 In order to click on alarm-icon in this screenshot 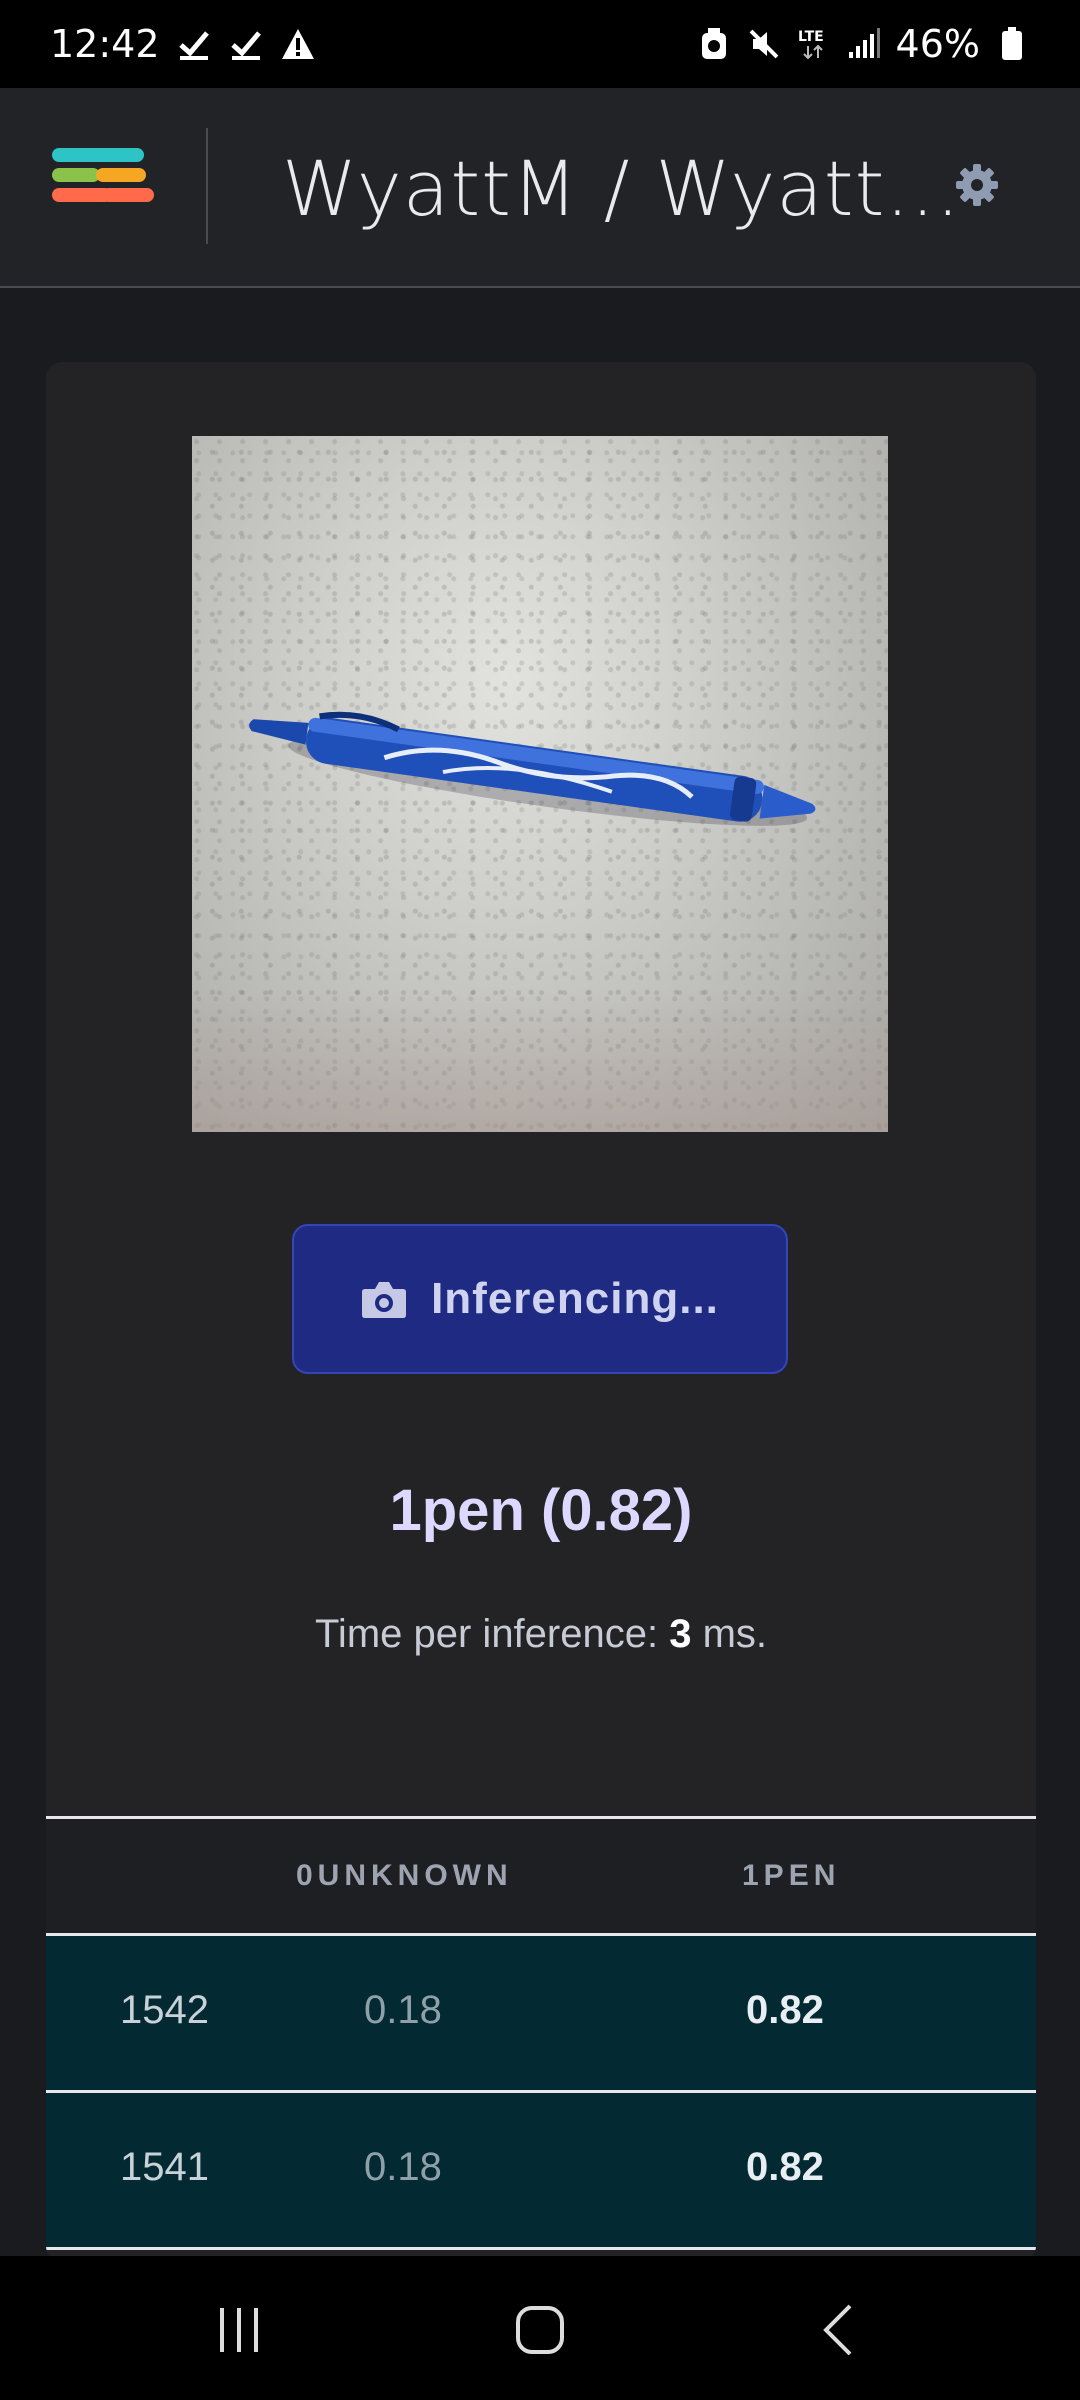, I will do `click(714, 44)`.